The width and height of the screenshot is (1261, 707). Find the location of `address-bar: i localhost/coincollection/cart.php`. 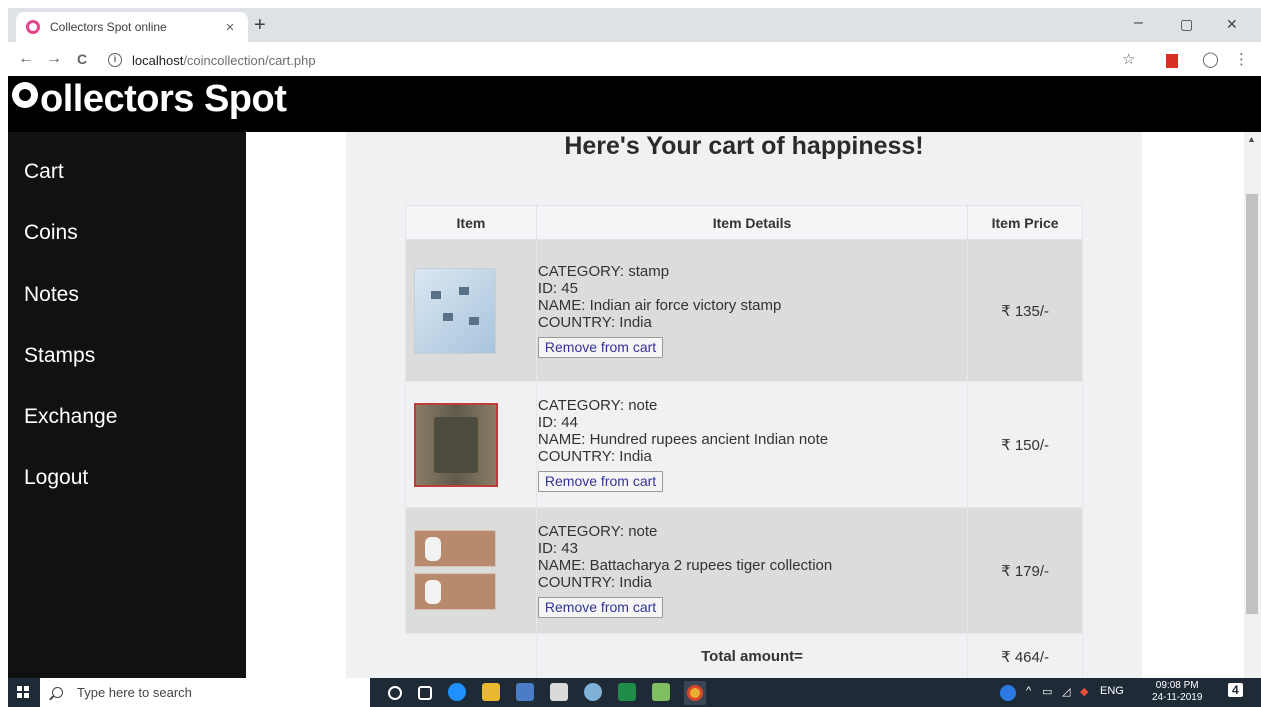

address-bar: i localhost/coincollection/cart.php is located at coordinates (212, 60).